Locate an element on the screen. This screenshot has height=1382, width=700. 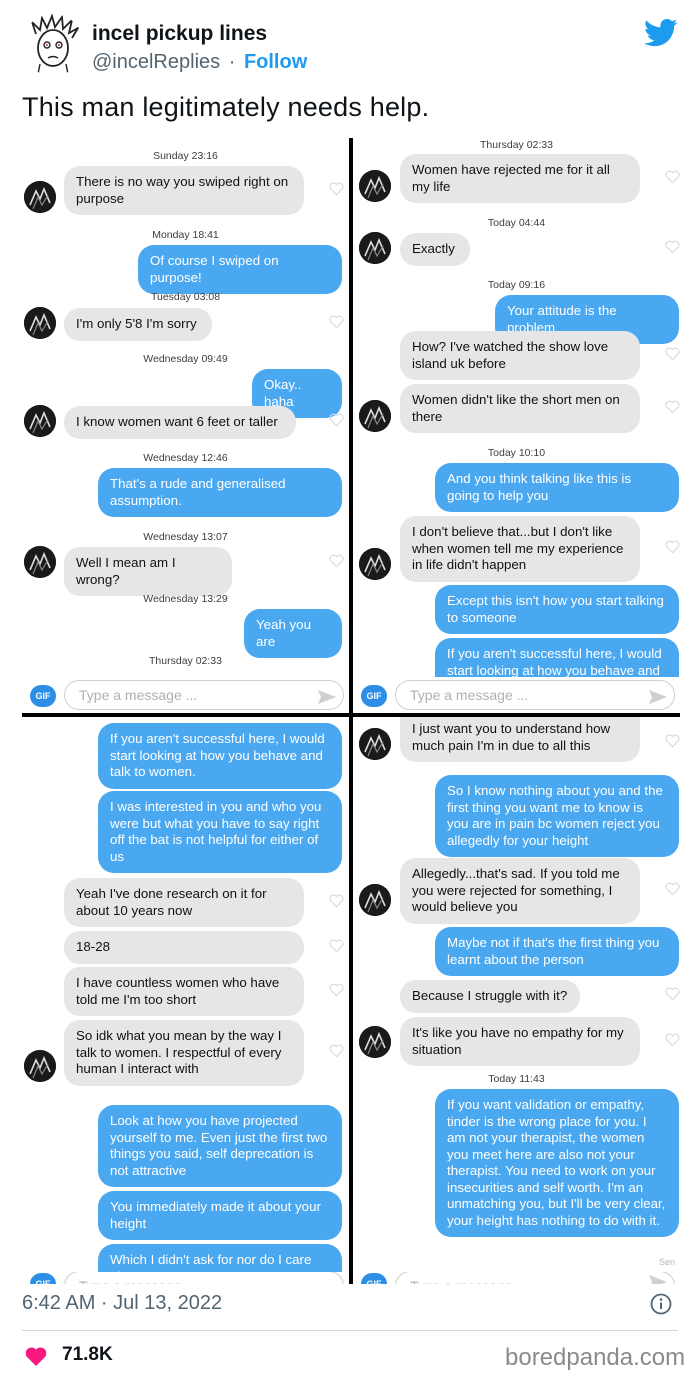
info-icon is located at coordinates (661, 1304).